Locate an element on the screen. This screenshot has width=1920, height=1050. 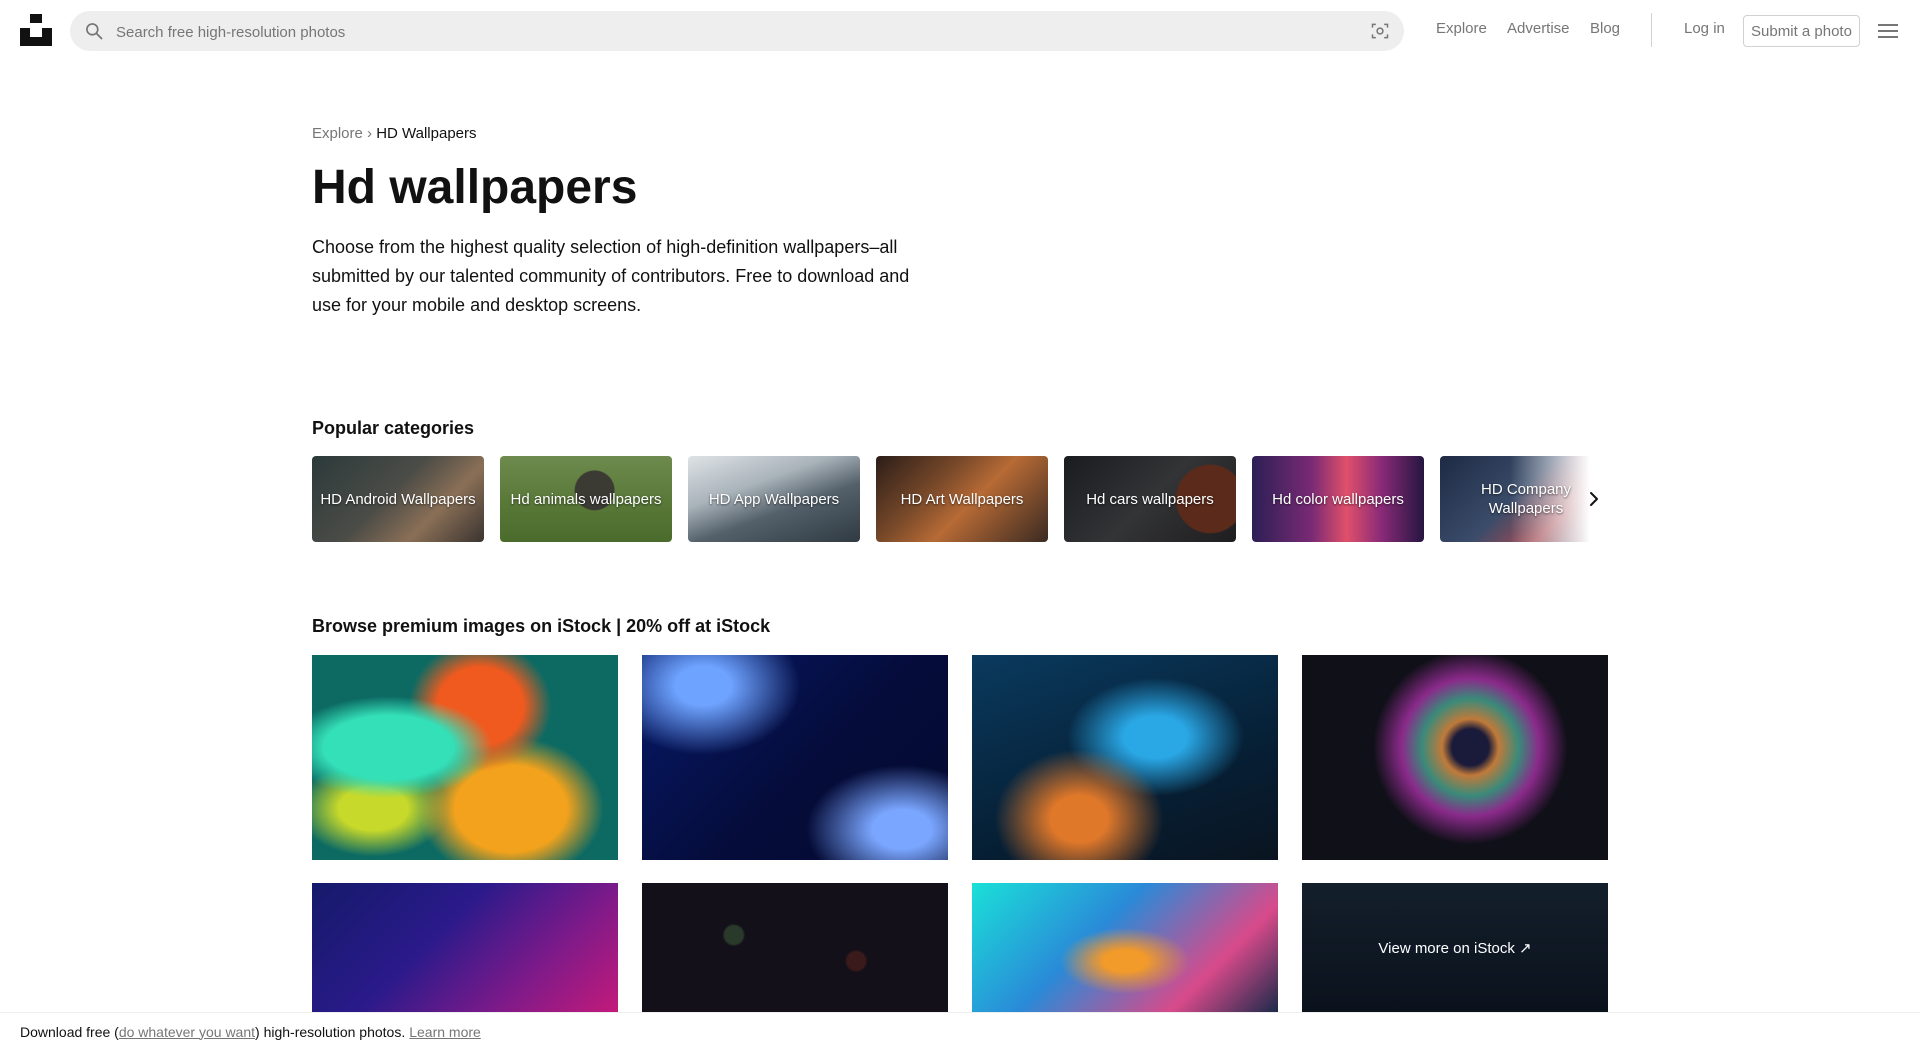
license-prefix: Download free ( is located at coordinates (69, 1031).